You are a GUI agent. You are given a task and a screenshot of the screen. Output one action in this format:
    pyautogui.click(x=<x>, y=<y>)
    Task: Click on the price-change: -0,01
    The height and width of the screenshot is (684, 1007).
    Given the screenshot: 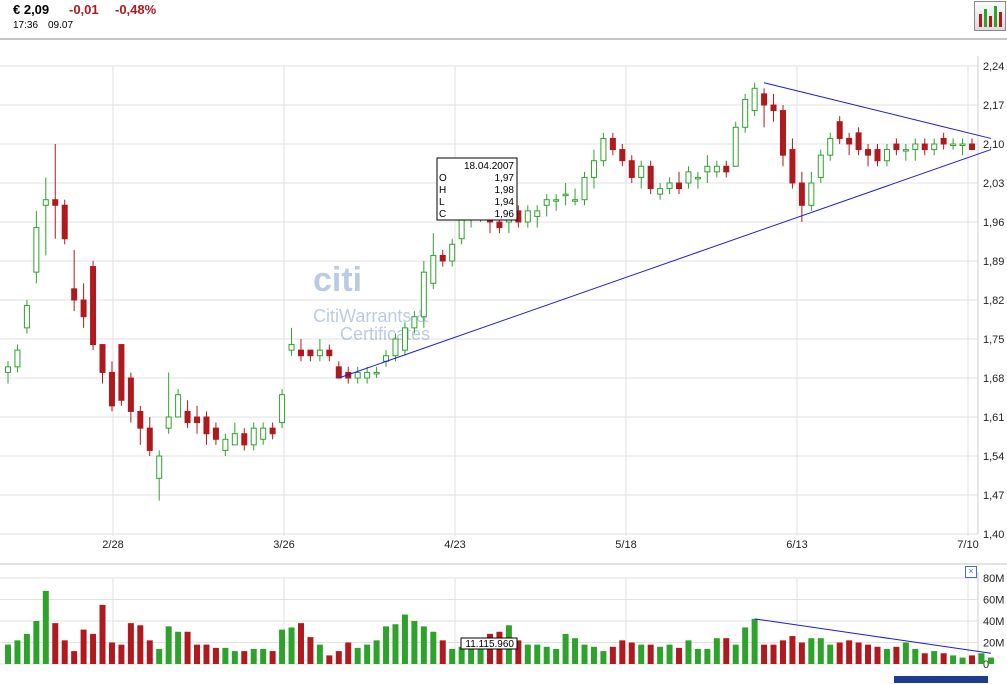 What is the action you would take?
    pyautogui.click(x=84, y=9)
    